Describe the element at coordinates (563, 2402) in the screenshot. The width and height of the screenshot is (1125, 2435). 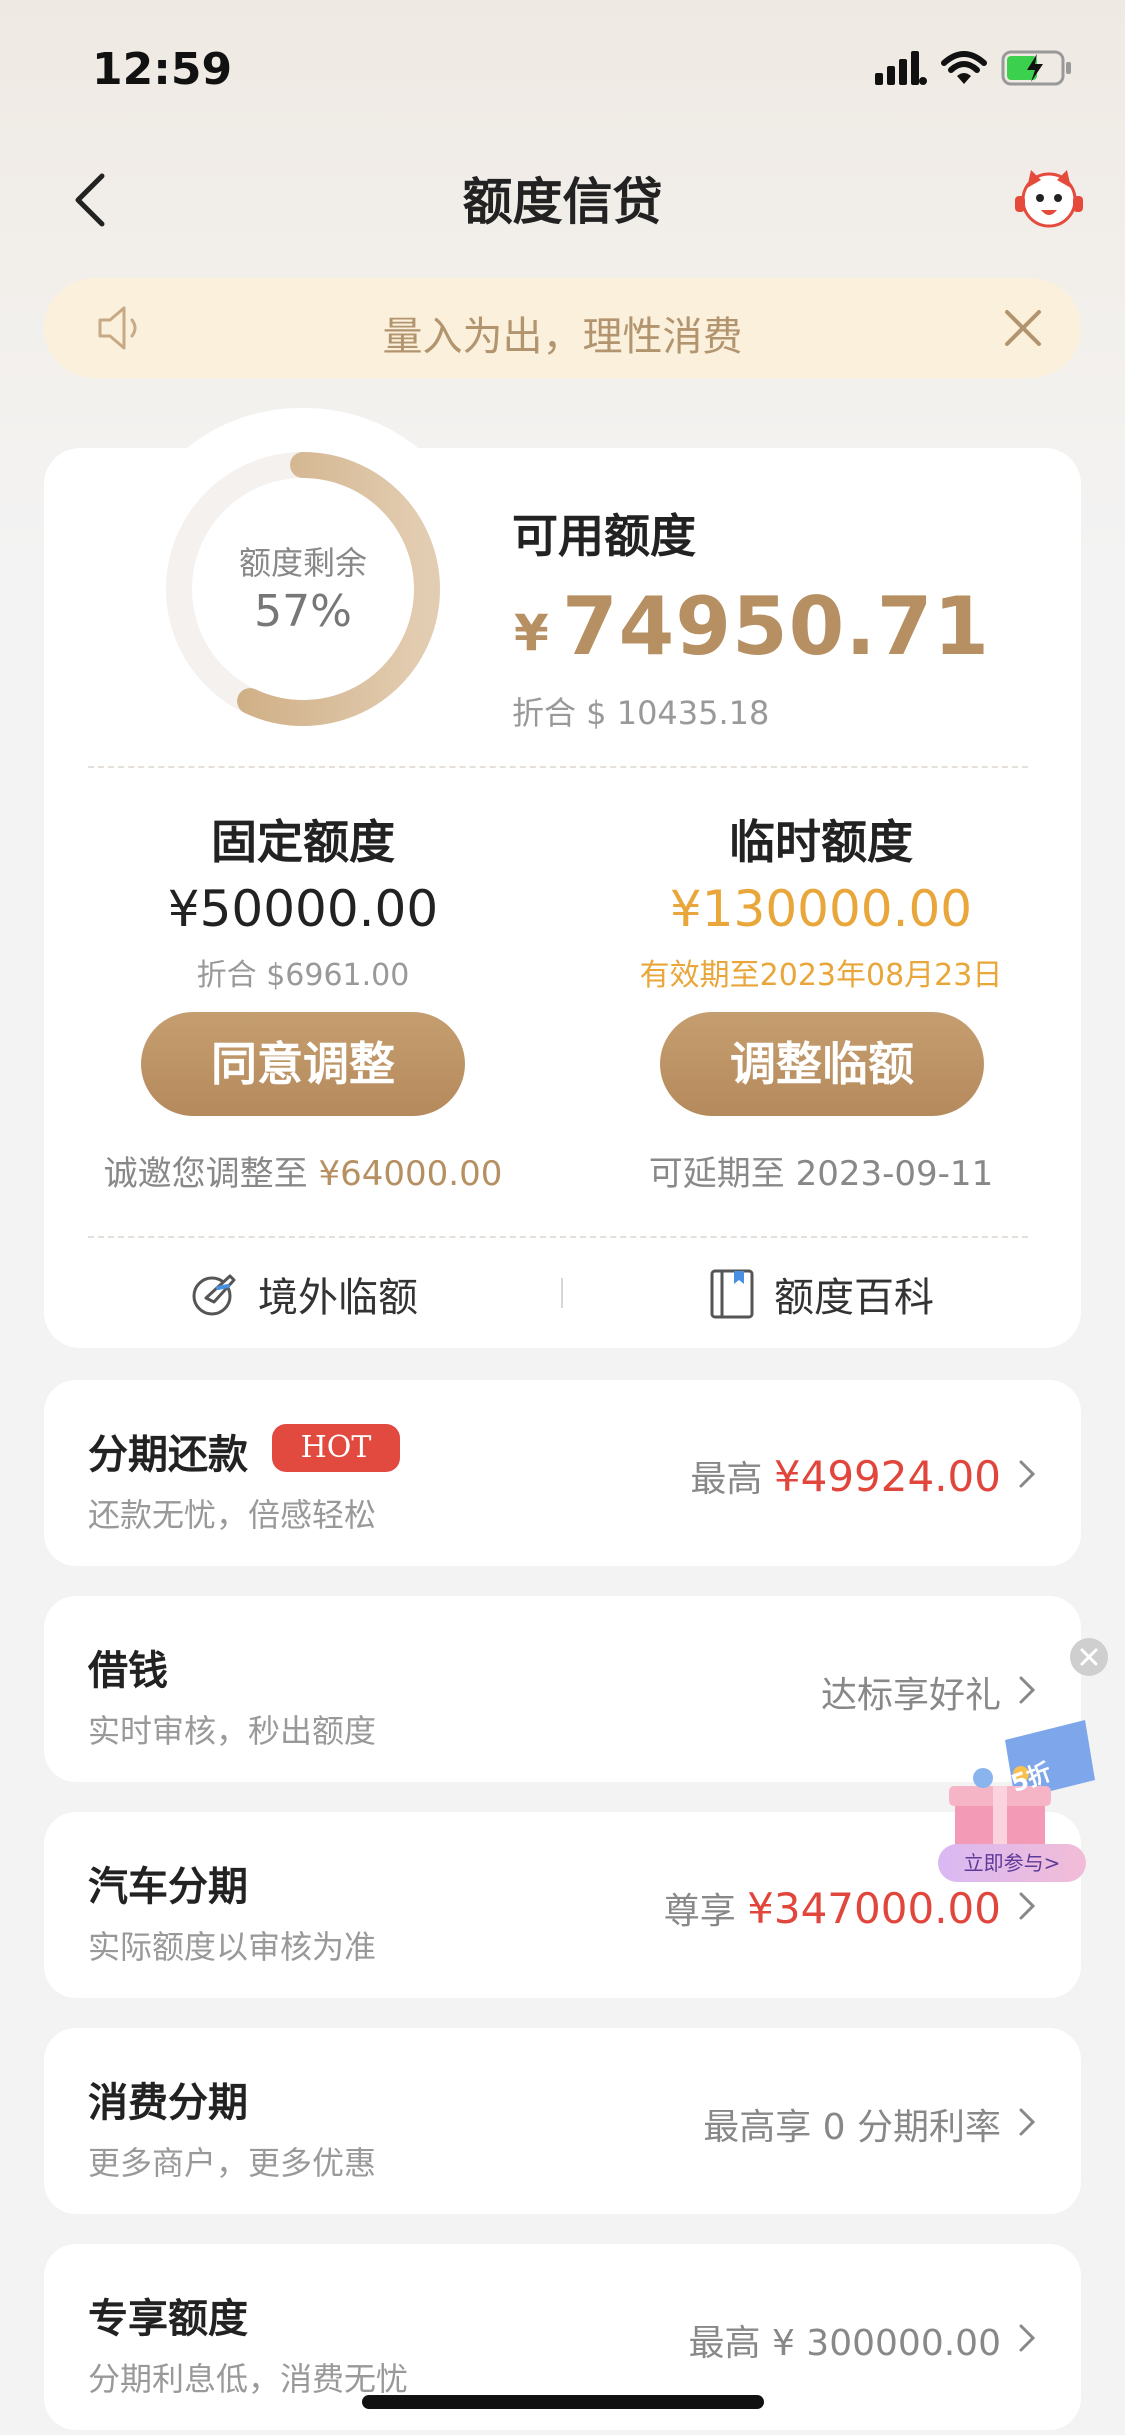
I see `home-indicator` at that location.